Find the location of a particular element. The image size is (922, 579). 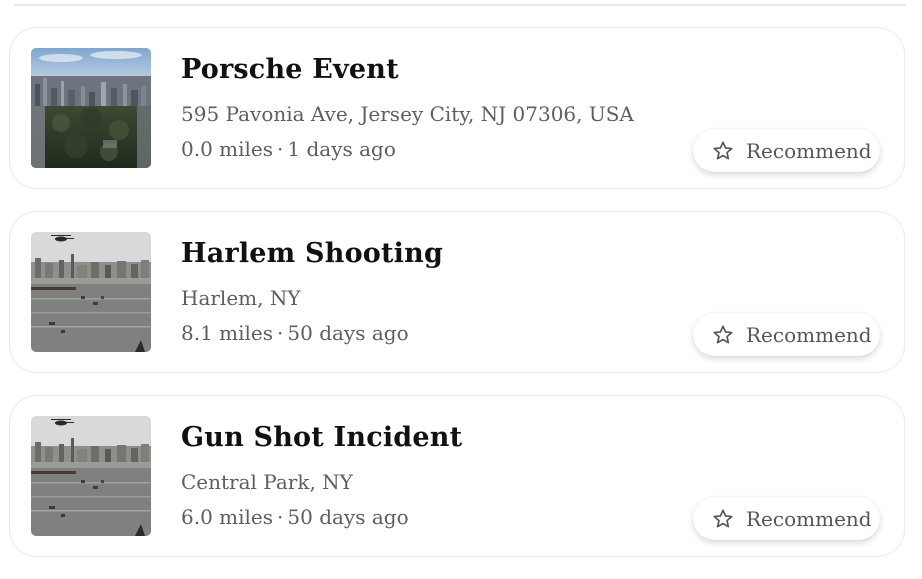

incident-meta: 0.0 miles · 1 days ago is located at coordinates (288, 149).